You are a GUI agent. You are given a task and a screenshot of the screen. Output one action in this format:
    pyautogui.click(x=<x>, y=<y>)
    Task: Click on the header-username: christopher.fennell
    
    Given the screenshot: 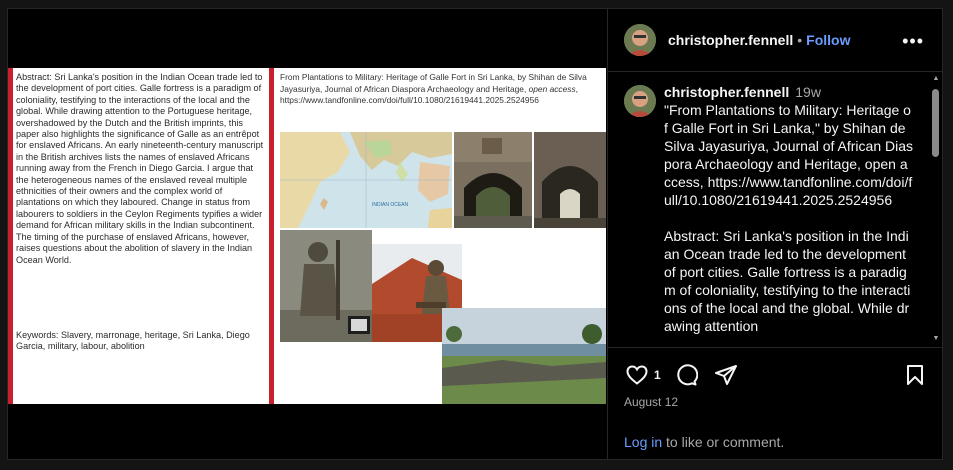 What is the action you would take?
    pyautogui.click(x=730, y=40)
    